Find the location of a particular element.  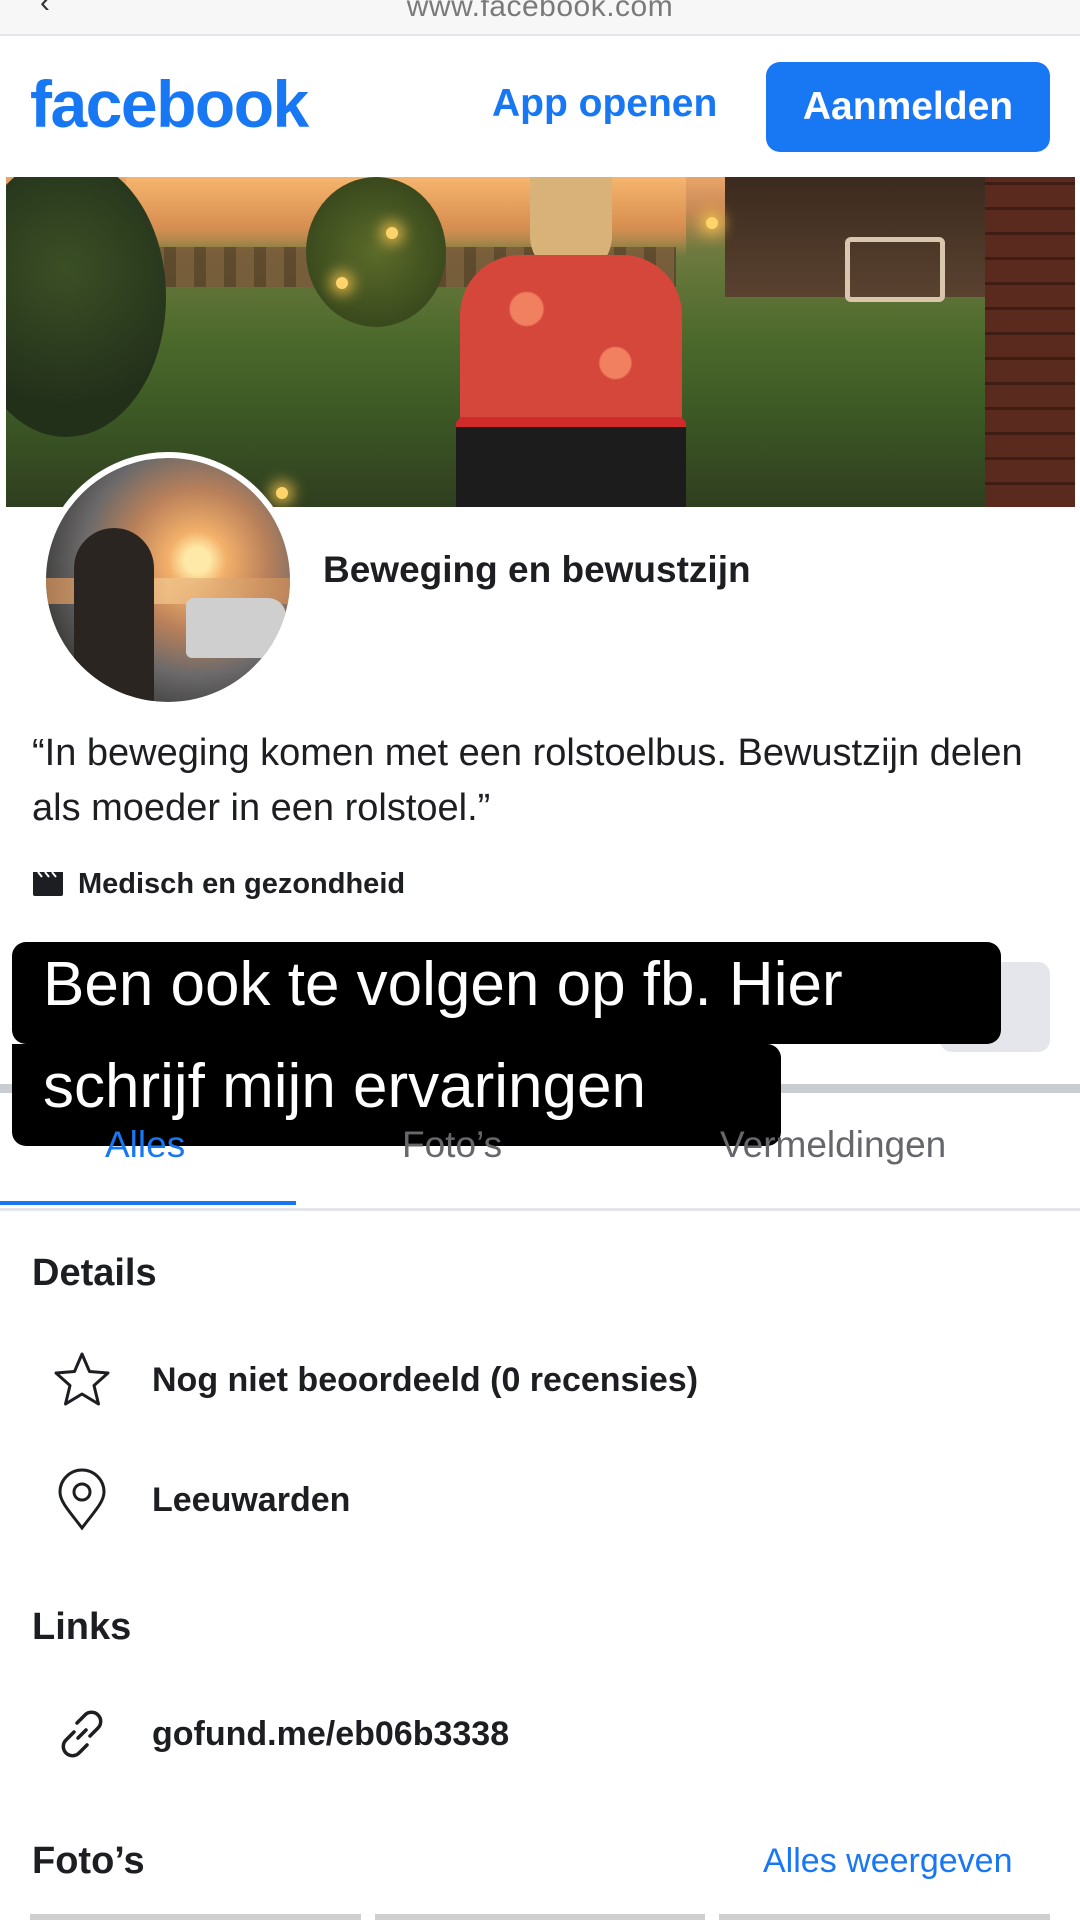

caption-line: Ben ook te volgen op fb. Hier is located at coordinates (506, 993).